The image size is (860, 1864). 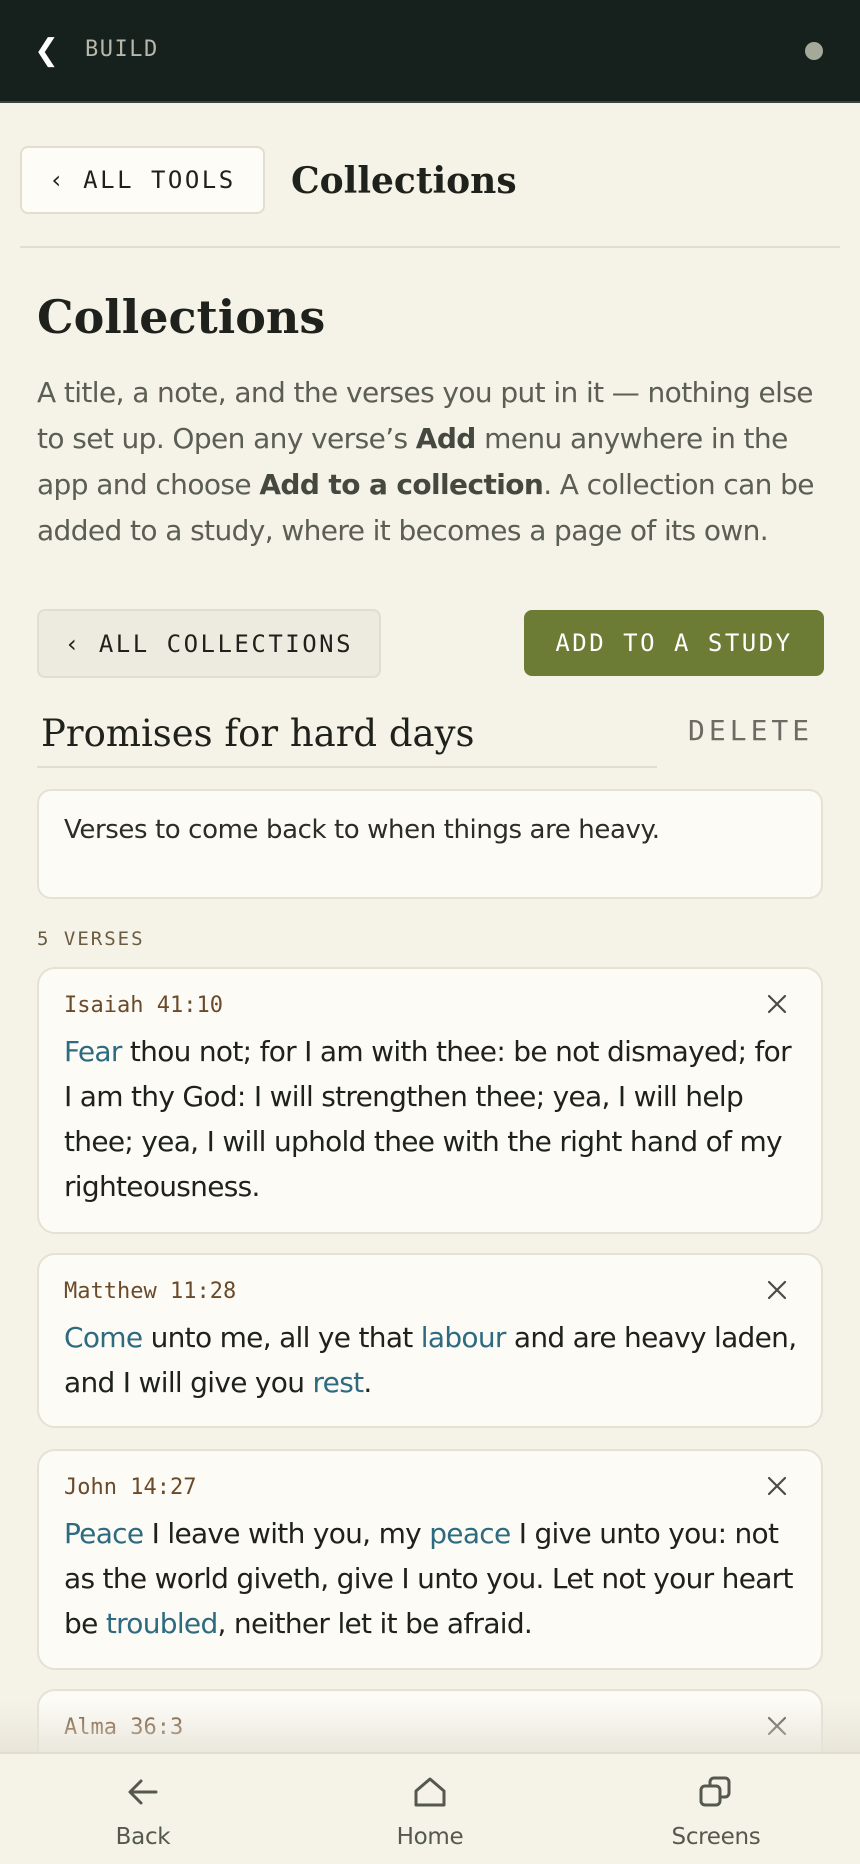 What do you see at coordinates (430, 1728) in the screenshot?
I see `scroll-fade` at bounding box center [430, 1728].